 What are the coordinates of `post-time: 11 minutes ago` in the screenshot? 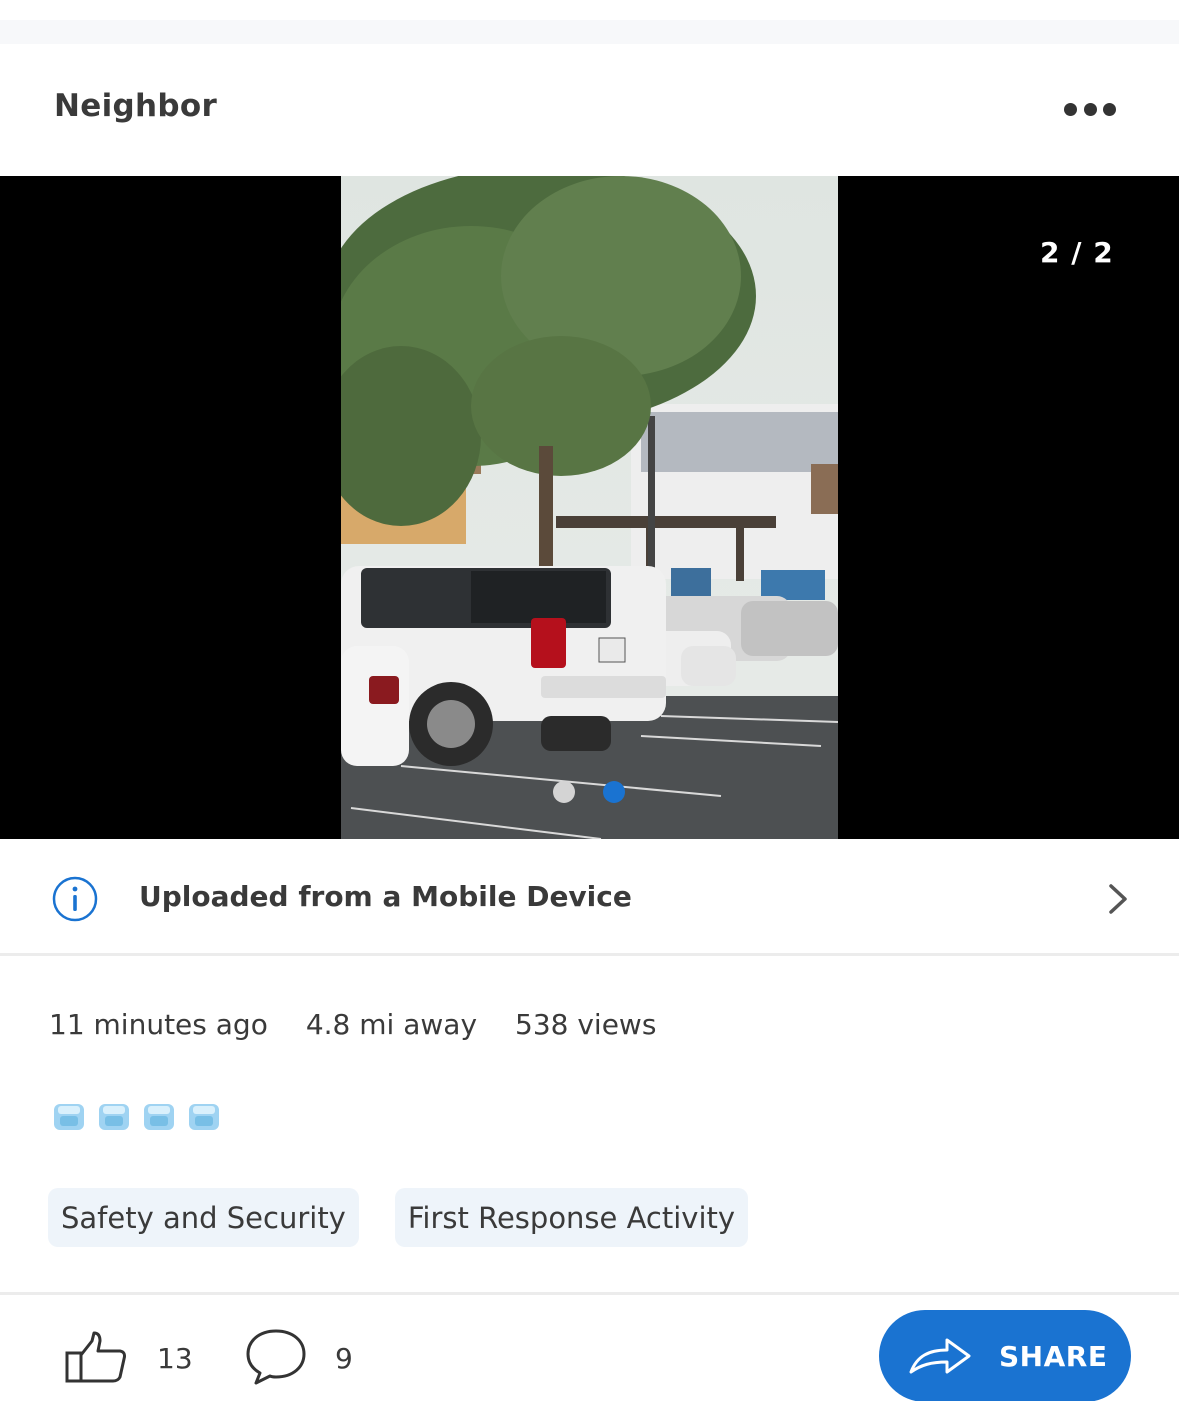 It's located at (158, 1024).